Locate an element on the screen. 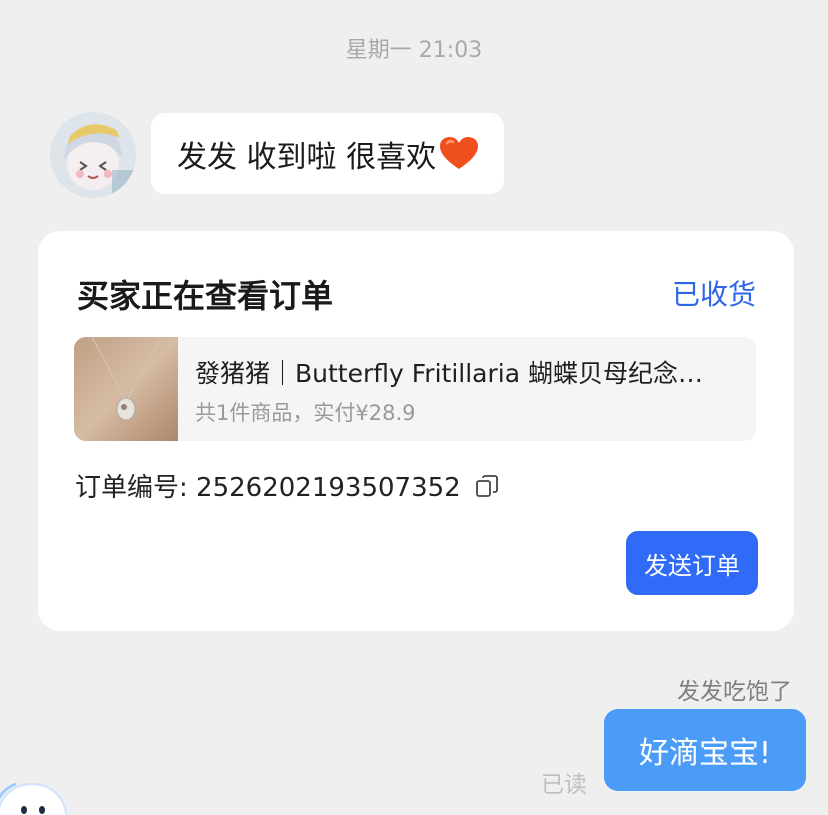 This screenshot has width=828, height=815. order-status-badge: 已收货 is located at coordinates (713, 294).